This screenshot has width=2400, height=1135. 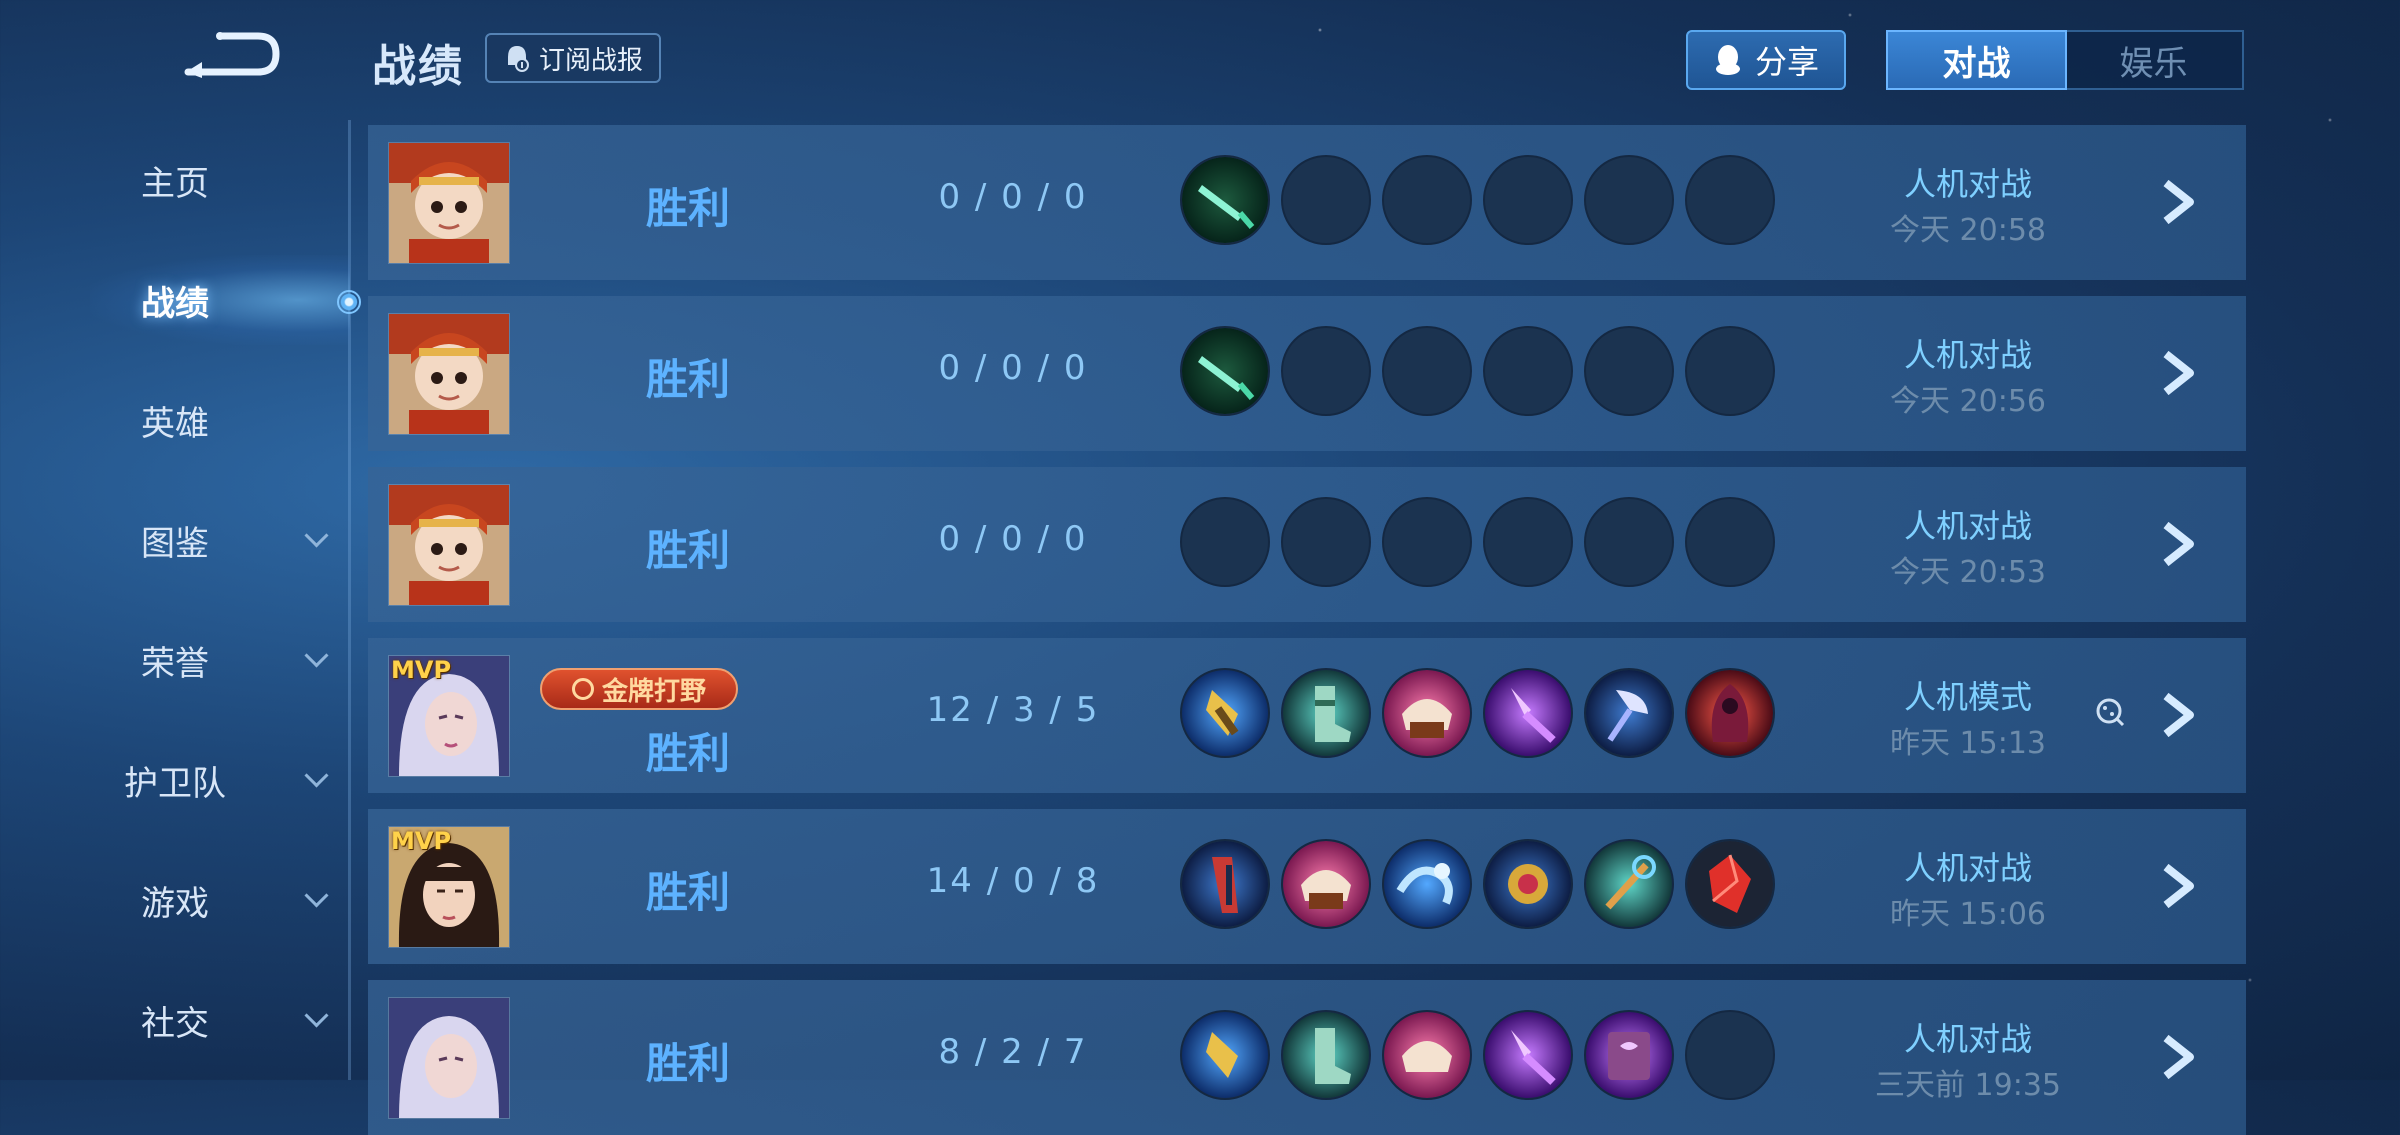 What do you see at coordinates (175, 303) in the screenshot?
I see `sidebar-item-label: 战绩` at bounding box center [175, 303].